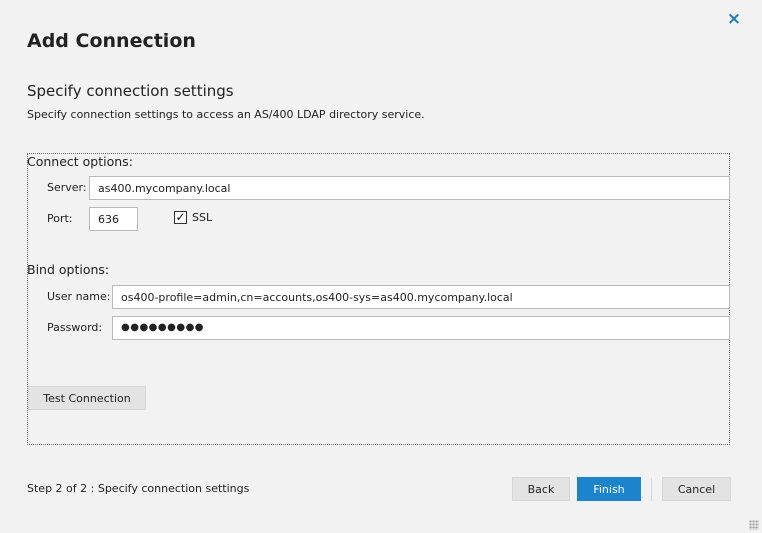 The height and width of the screenshot is (533, 762). Describe the element at coordinates (130, 91) in the screenshot. I see `section-title: Specify connection settings` at that location.